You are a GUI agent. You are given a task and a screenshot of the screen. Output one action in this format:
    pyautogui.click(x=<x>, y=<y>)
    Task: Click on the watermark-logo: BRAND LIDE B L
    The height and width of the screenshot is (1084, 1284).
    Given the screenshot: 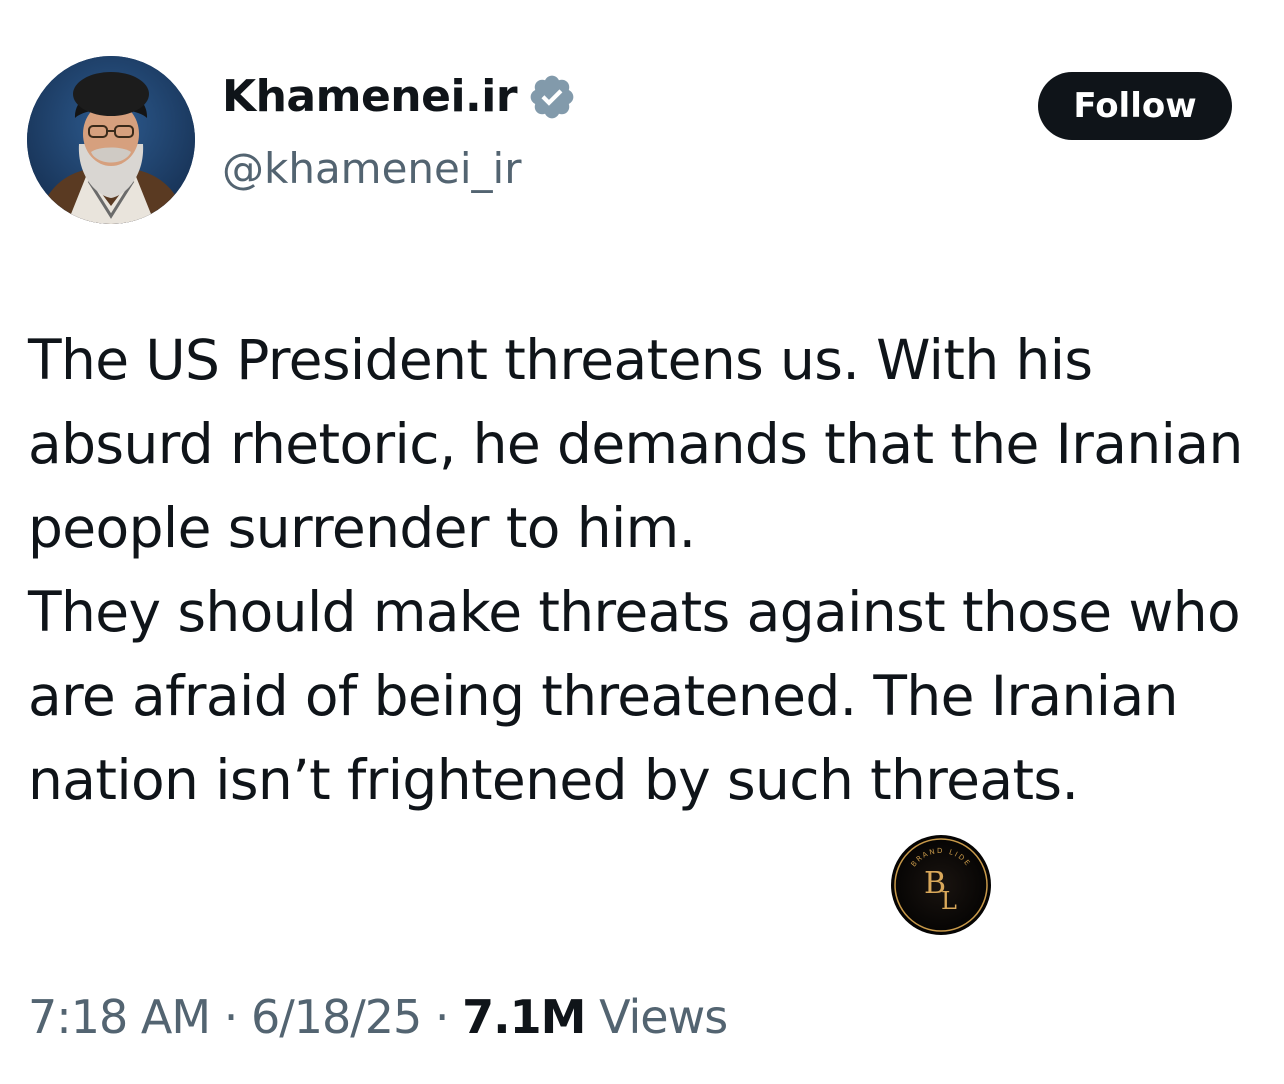 What is the action you would take?
    pyautogui.click(x=941, y=885)
    